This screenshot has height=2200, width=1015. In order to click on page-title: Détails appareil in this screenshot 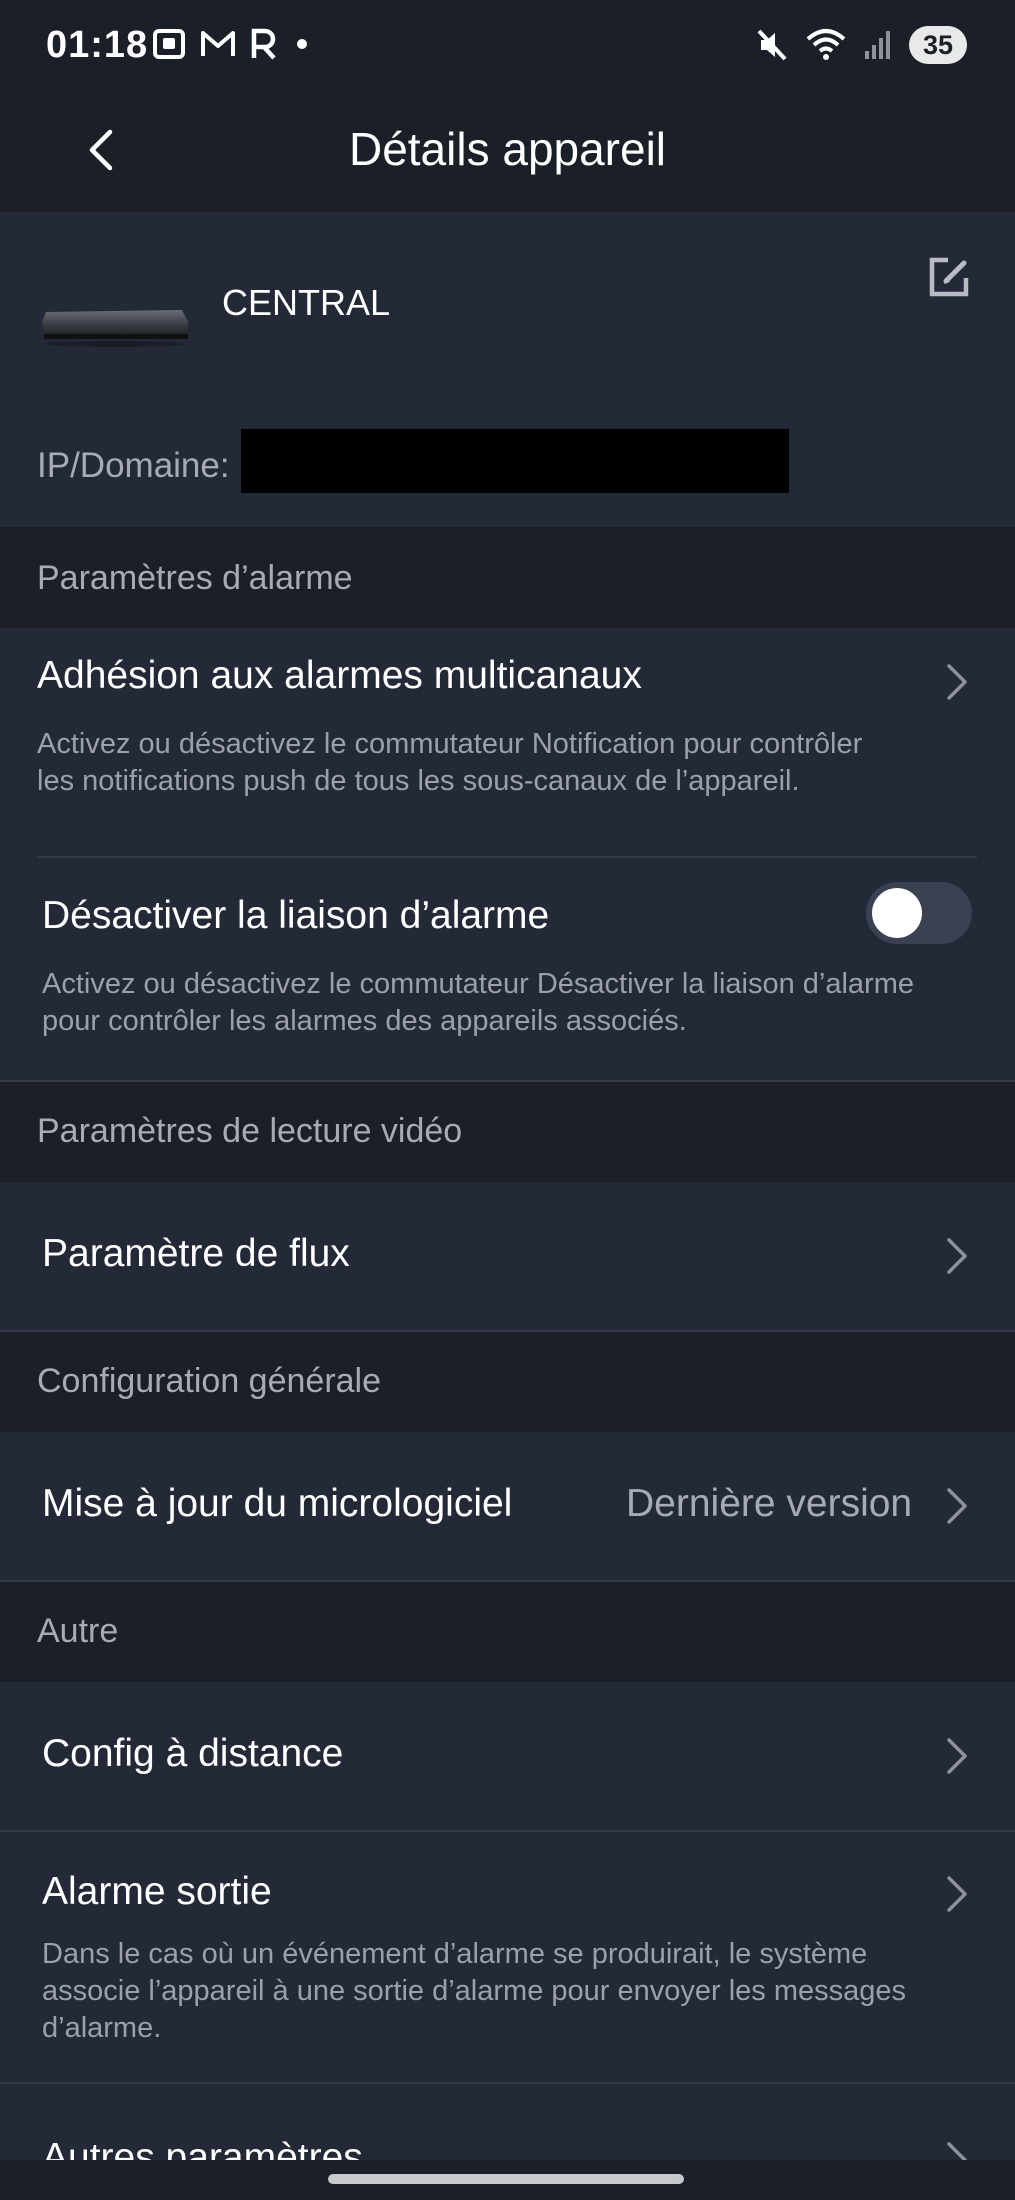, I will do `click(507, 149)`.